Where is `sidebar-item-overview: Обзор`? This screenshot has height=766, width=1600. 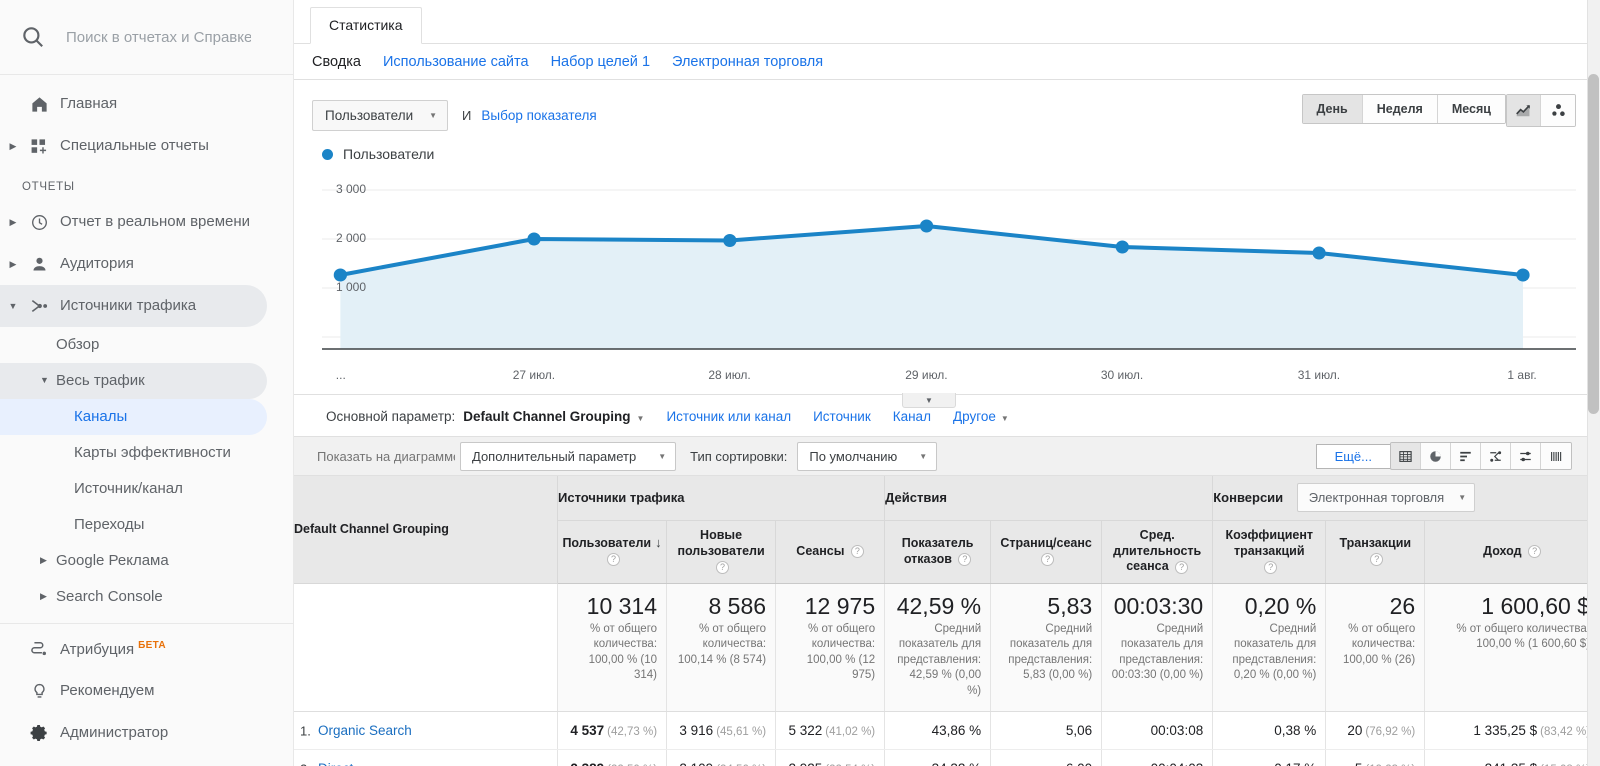
sidebar-item-overview: Обзор is located at coordinates (146, 345).